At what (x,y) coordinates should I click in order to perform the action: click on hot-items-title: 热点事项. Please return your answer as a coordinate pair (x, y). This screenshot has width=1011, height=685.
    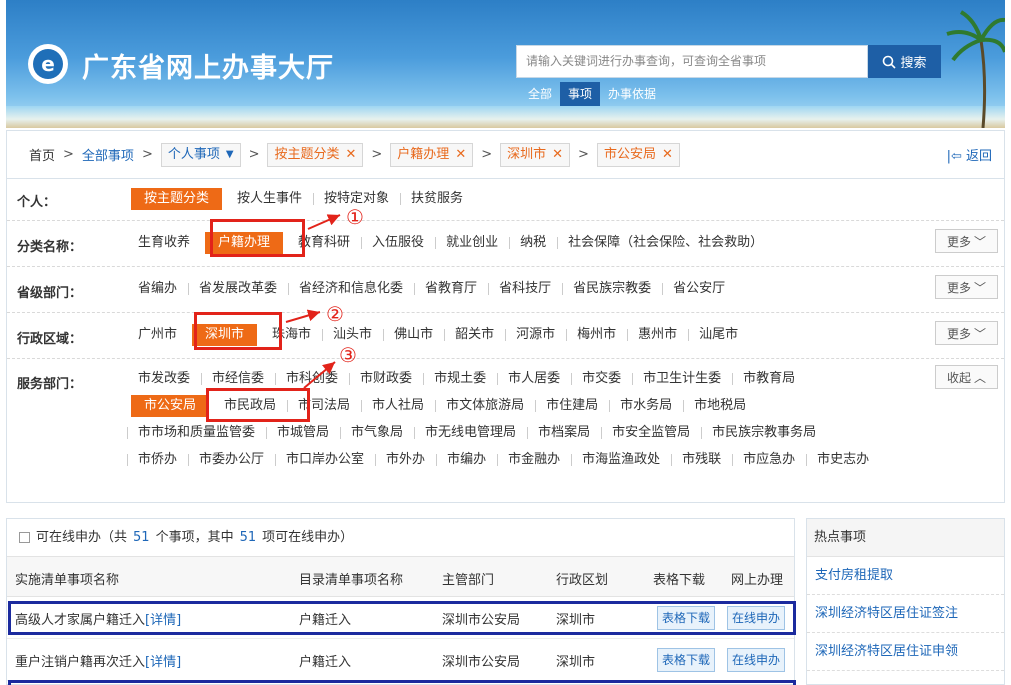
    Looking at the image, I should click on (905, 538).